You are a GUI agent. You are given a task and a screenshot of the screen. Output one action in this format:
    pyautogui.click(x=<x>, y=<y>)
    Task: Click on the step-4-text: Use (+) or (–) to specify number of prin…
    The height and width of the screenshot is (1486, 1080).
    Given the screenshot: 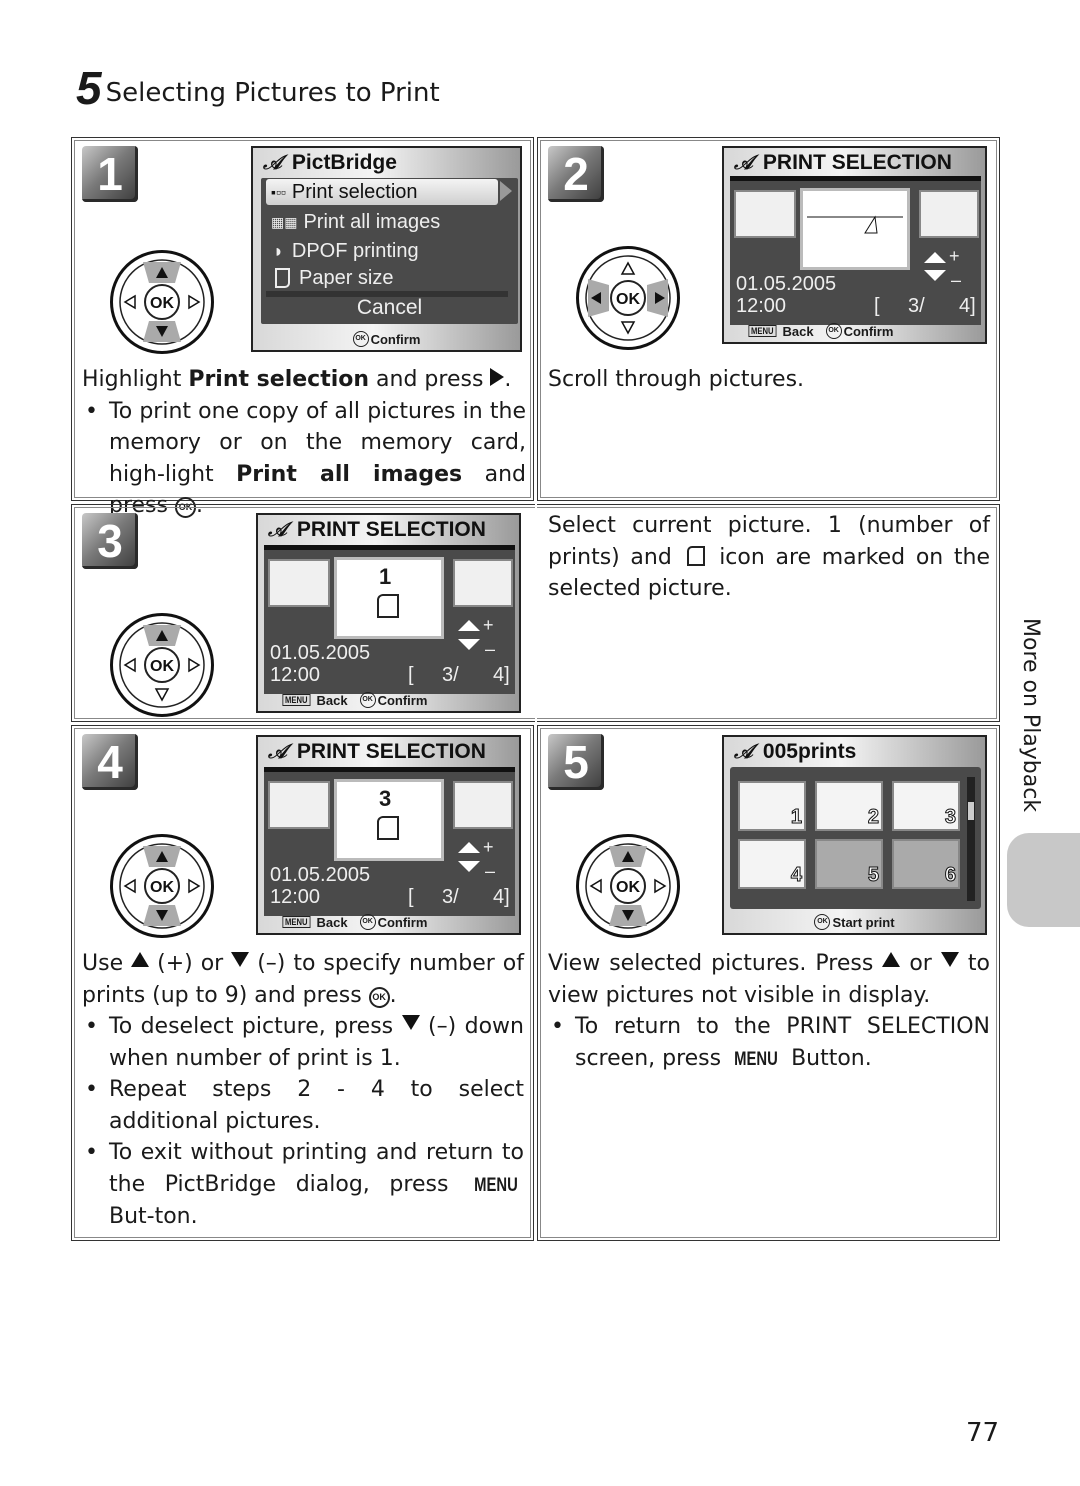 What is the action you would take?
    pyautogui.click(x=303, y=1090)
    